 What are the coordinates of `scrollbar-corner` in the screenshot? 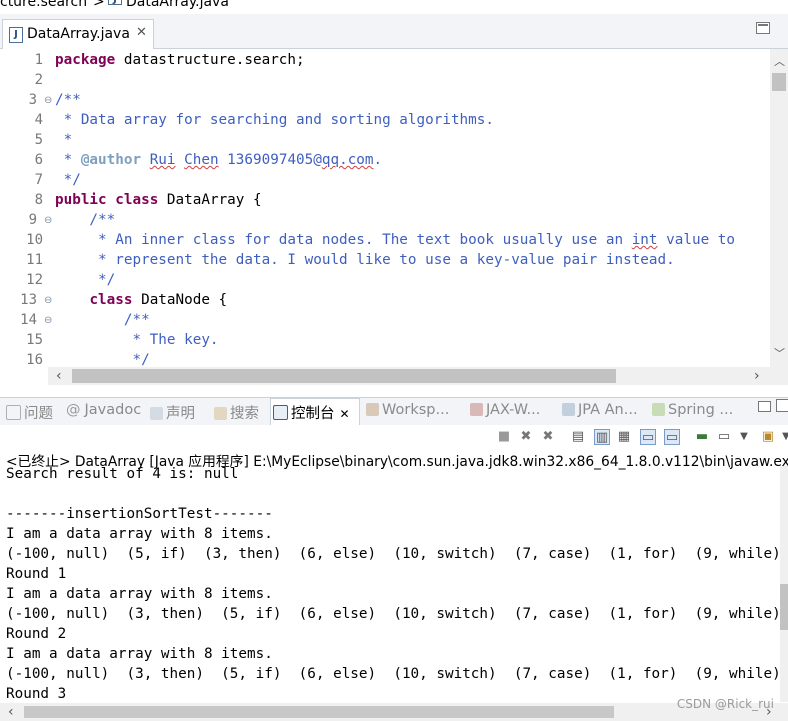 It's located at (779, 376).